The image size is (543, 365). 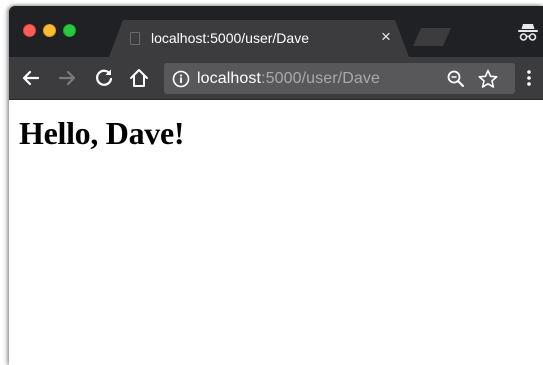 I want to click on url-path: :5000/user/Dave, so click(x=320, y=78).